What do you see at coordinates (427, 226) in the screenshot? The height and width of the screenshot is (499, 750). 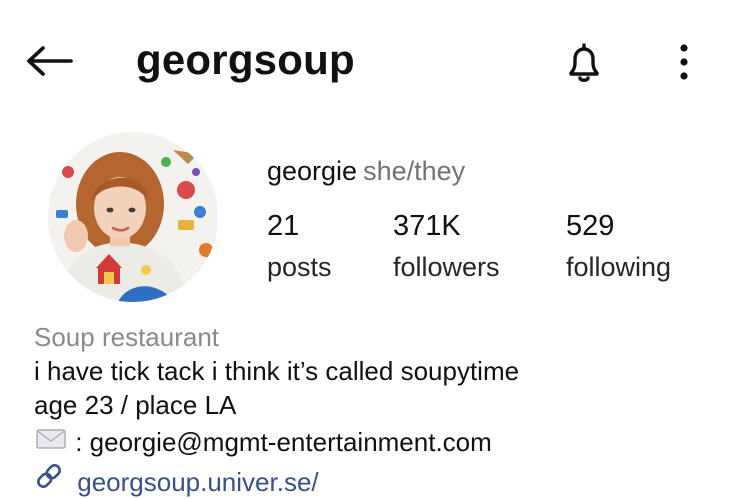 I see `followers-count: 371K` at bounding box center [427, 226].